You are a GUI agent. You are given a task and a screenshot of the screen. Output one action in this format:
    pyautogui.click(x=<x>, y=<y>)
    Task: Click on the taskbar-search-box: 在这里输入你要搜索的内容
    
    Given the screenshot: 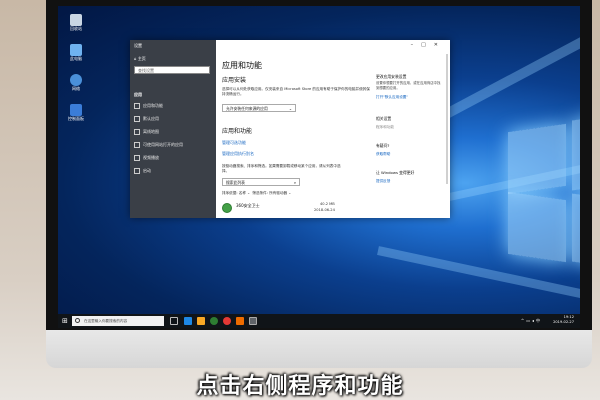 What is the action you would take?
    pyautogui.click(x=118, y=321)
    